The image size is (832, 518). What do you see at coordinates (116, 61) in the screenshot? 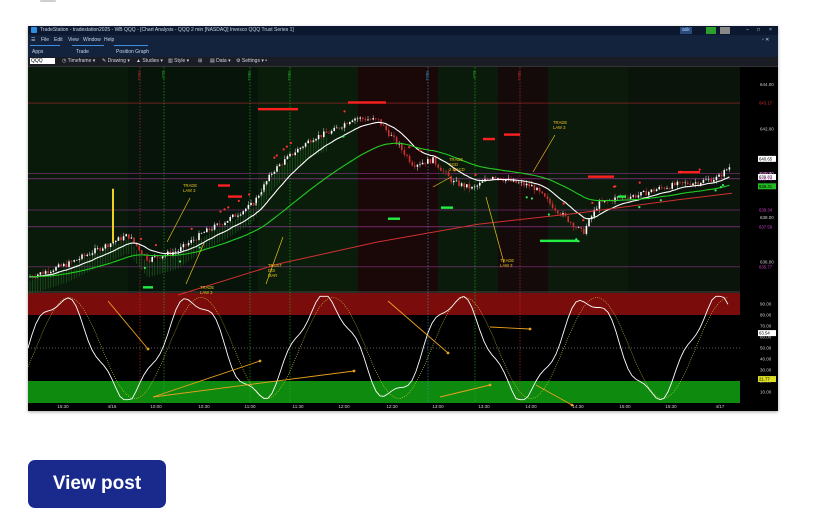
I see `drawing-button: ✎ Drawing ▾` at bounding box center [116, 61].